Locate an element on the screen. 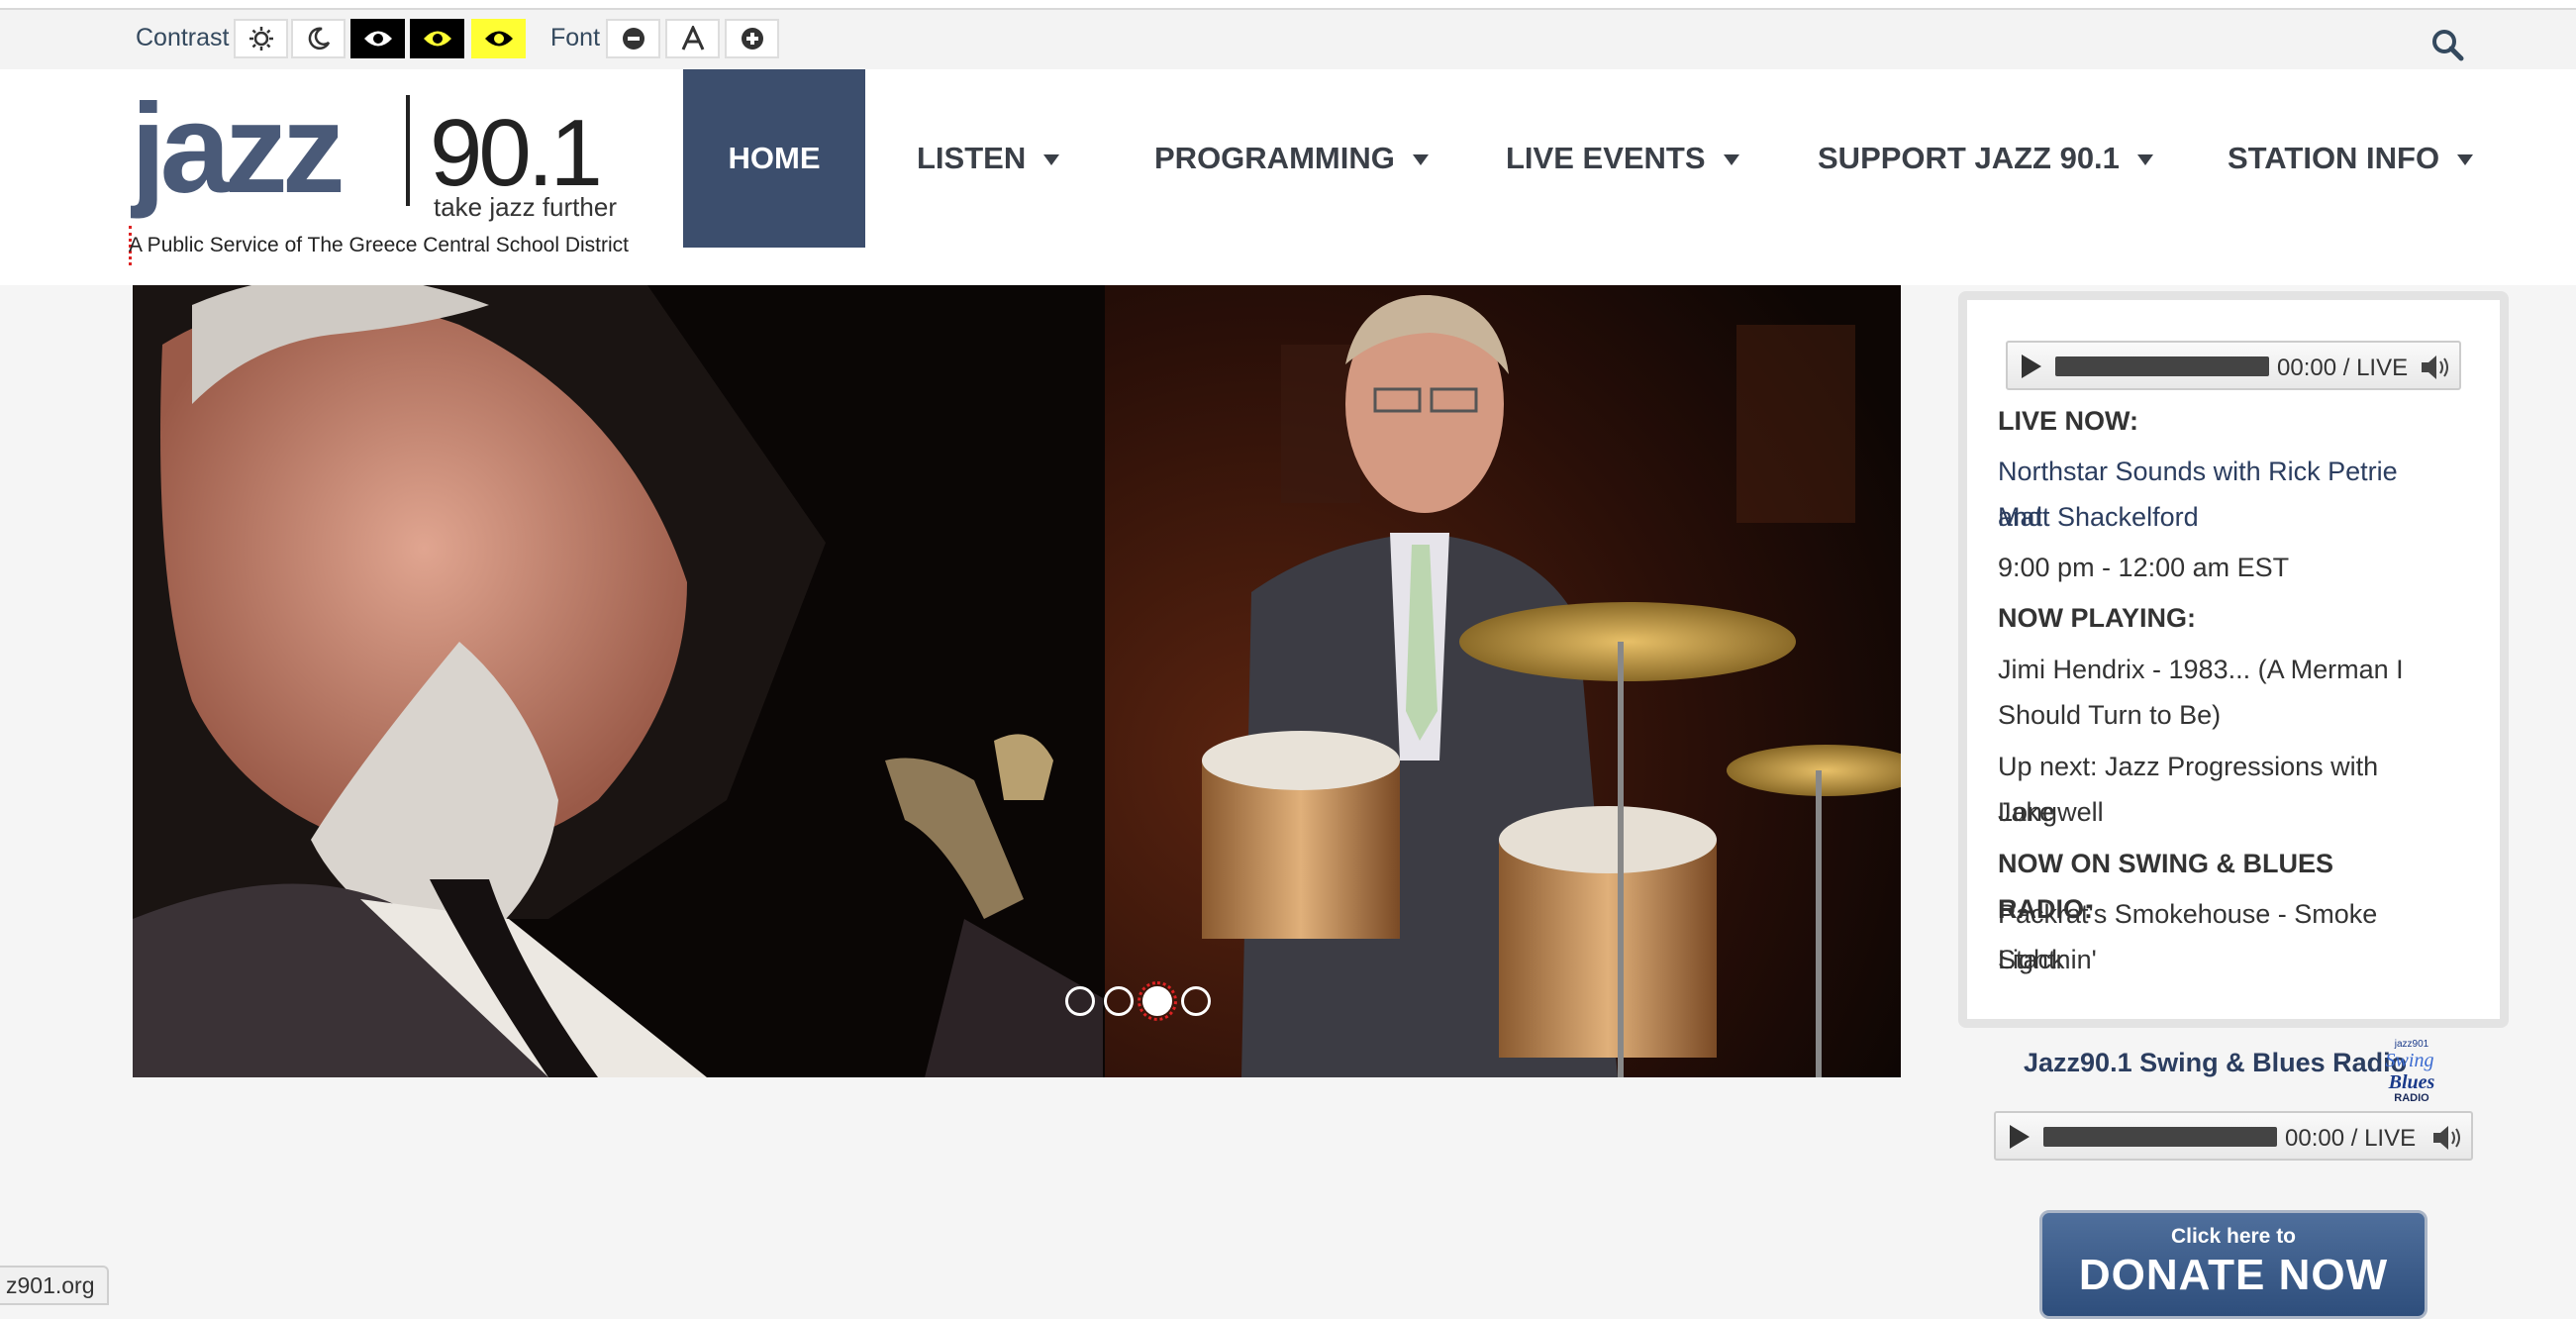  contrast-label: Contrast is located at coordinates (183, 37).